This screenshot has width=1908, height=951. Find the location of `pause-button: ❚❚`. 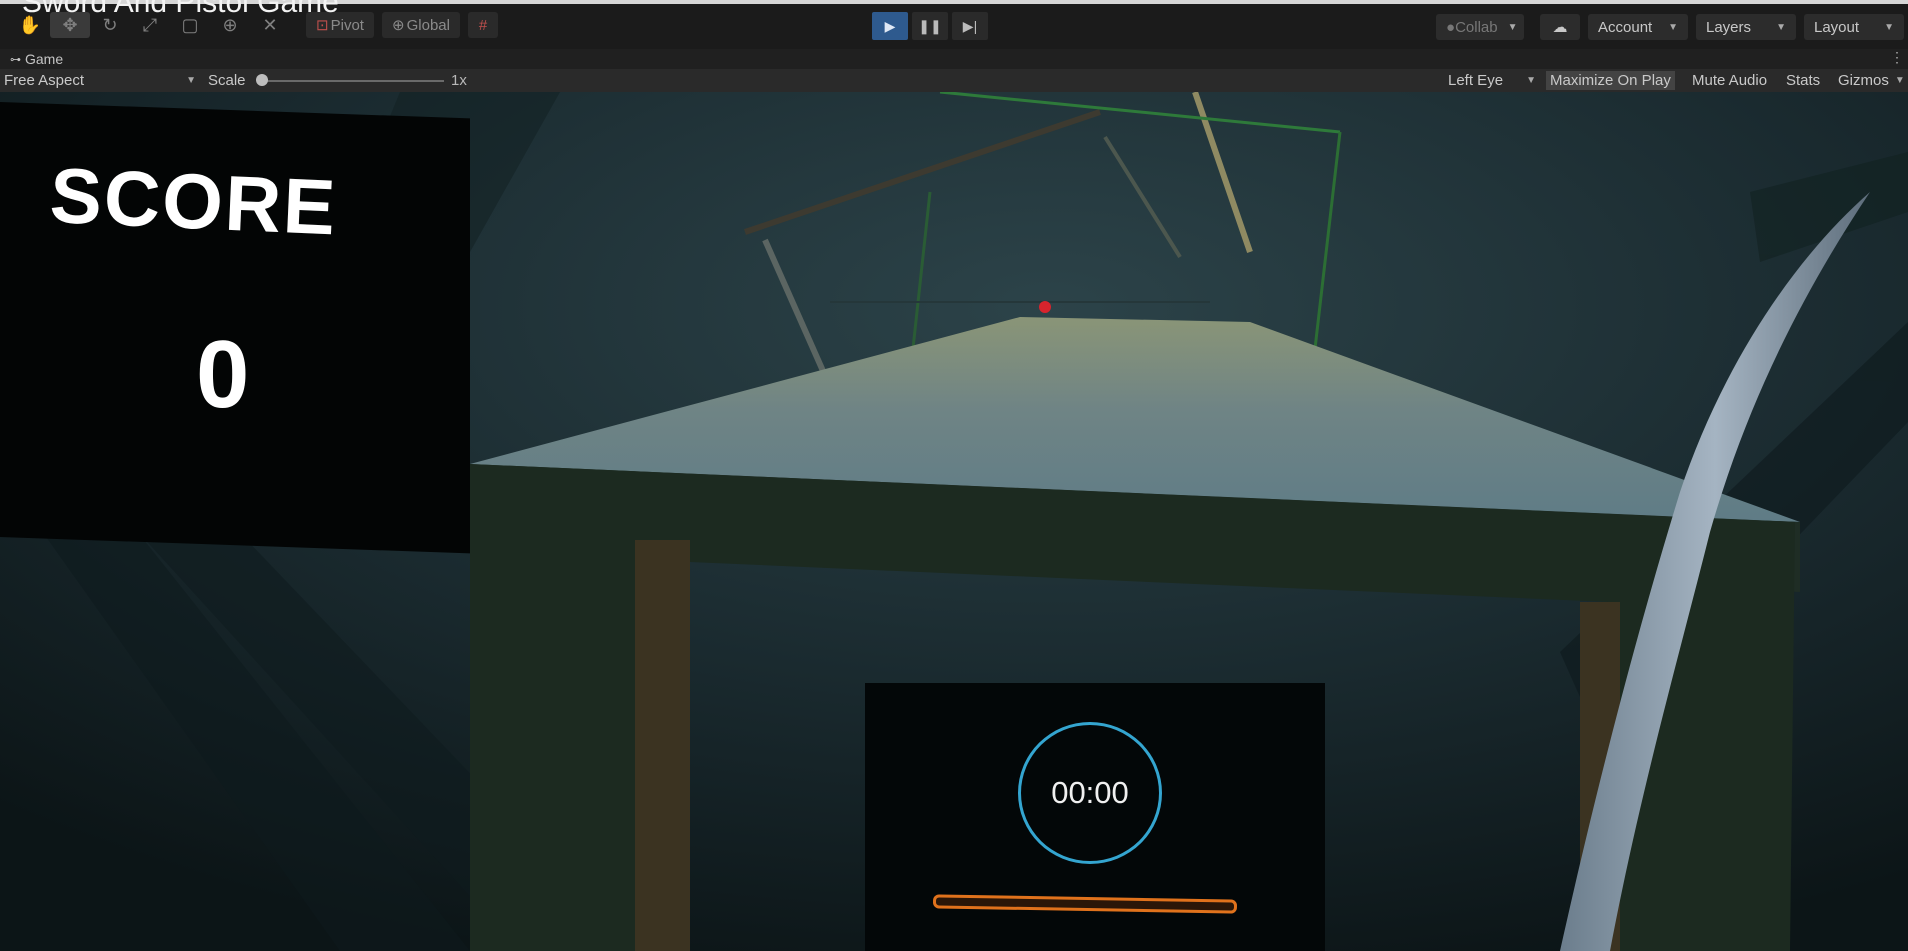

pause-button: ❚❚ is located at coordinates (930, 26).